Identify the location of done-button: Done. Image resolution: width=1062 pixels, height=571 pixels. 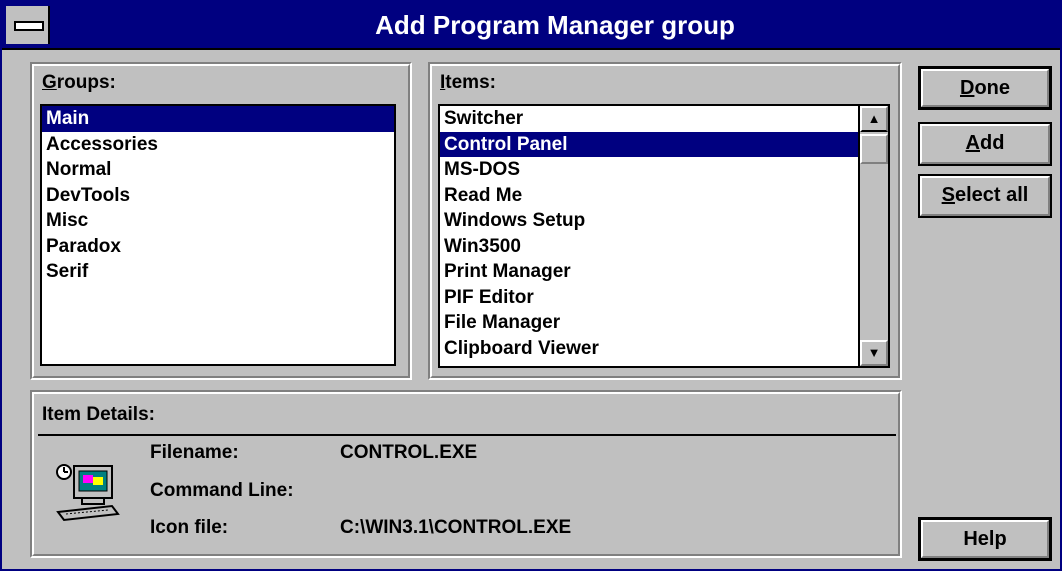
(985, 88).